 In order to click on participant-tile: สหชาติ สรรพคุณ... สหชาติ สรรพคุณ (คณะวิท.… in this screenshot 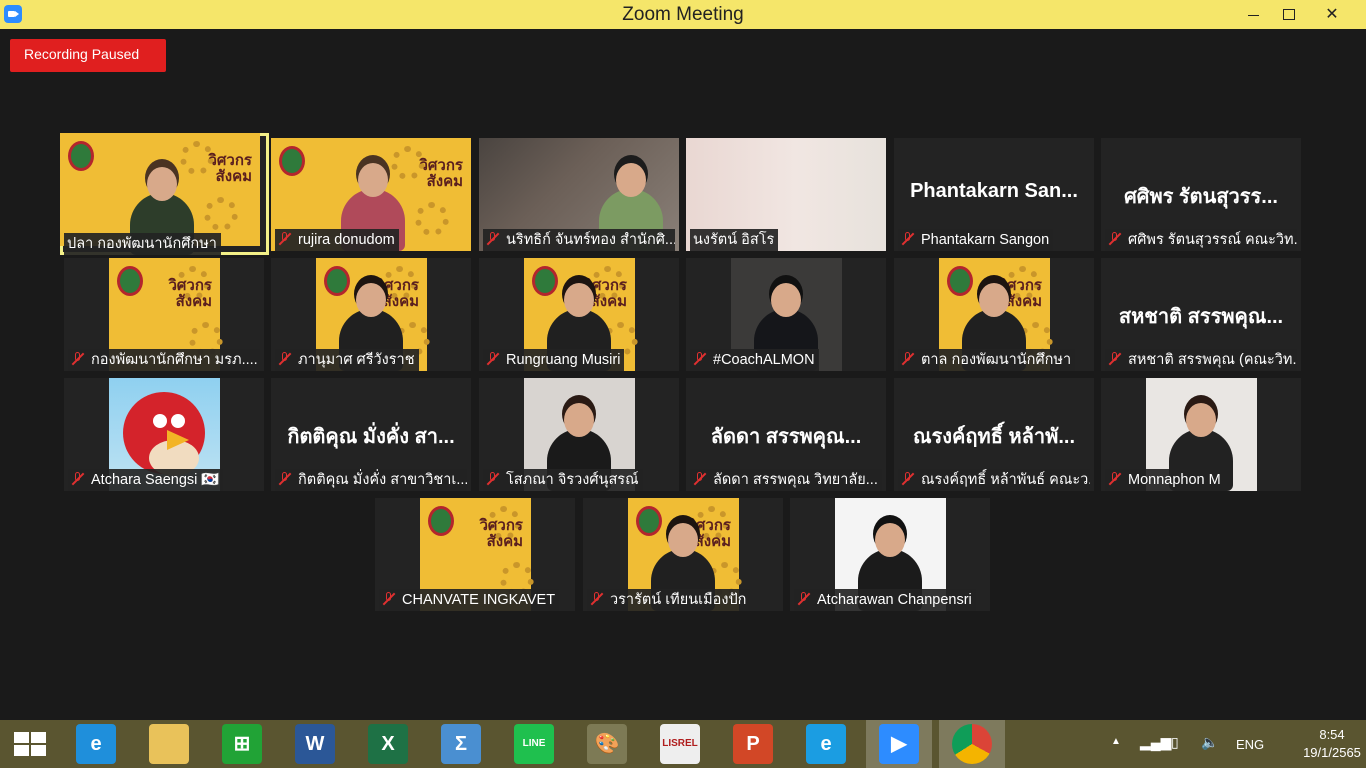, I will do `click(1201, 314)`.